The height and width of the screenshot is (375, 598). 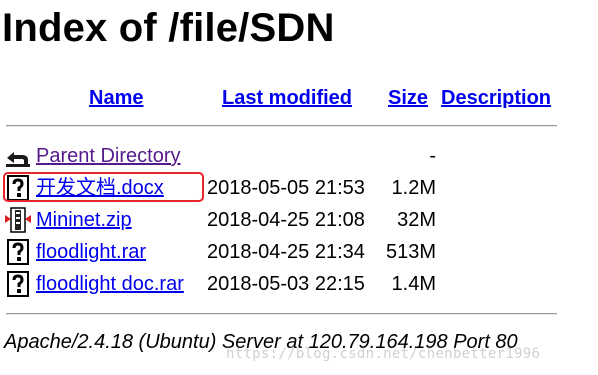 I want to click on file-link: Mininet.zip, so click(x=84, y=220).